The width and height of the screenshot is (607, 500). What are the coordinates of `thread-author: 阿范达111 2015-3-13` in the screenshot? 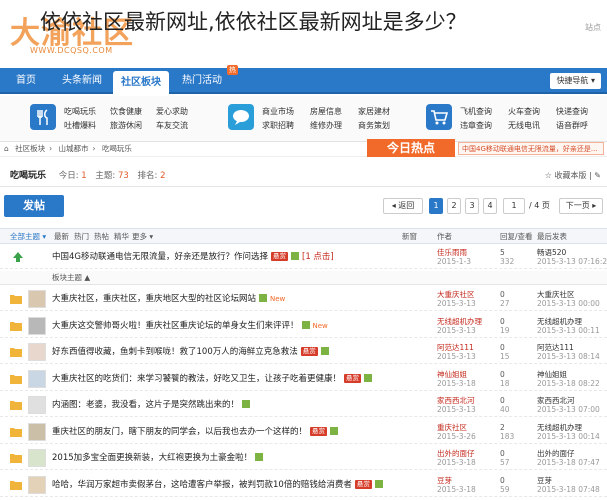 It's located at (456, 352).